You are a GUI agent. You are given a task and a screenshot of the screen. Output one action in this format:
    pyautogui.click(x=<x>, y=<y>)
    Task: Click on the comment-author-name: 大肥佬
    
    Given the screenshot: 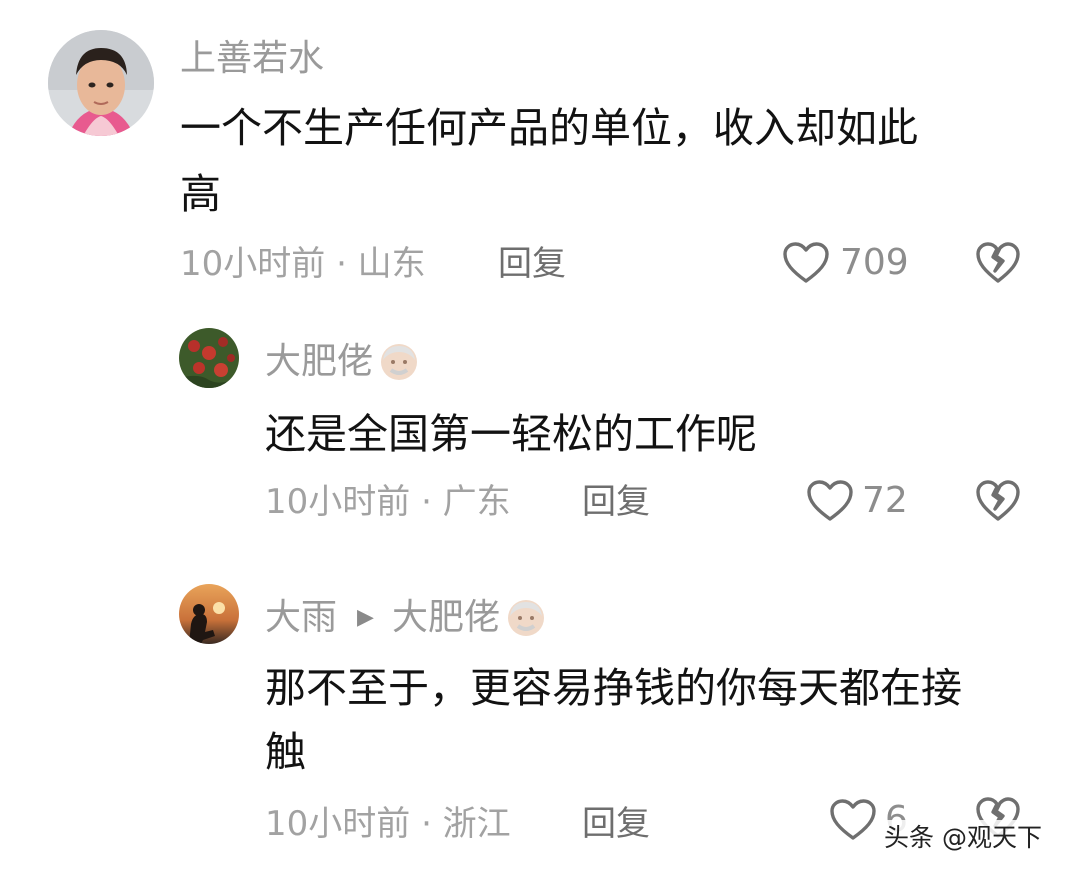 What is the action you would take?
    pyautogui.click(x=342, y=362)
    